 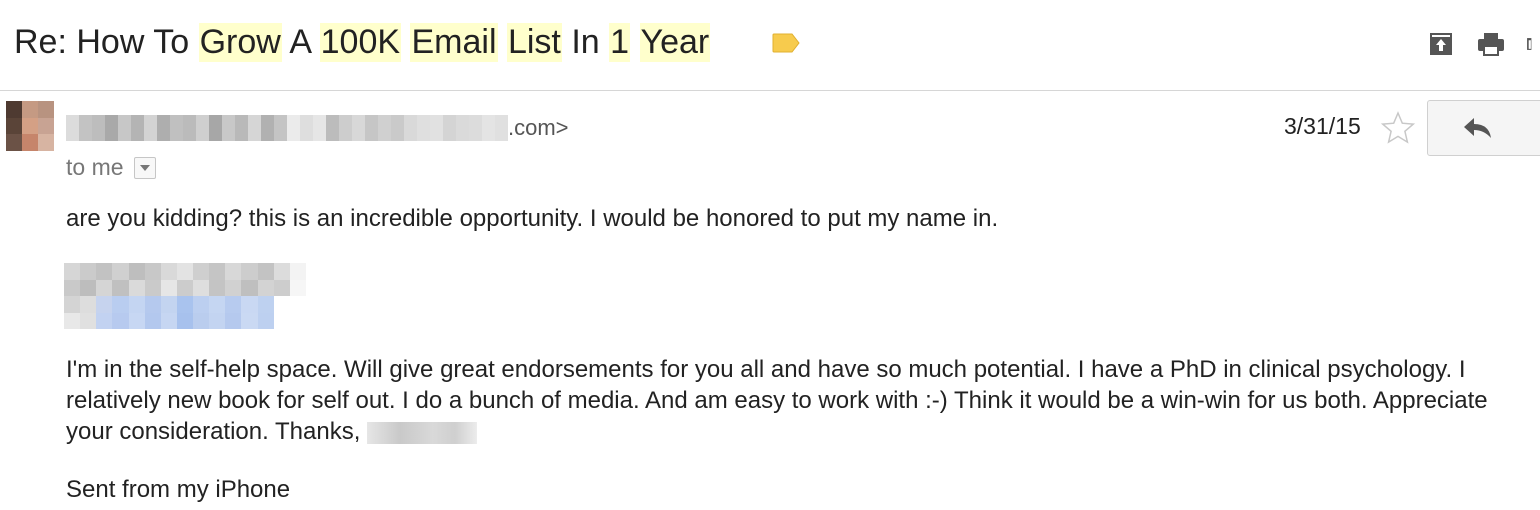 What do you see at coordinates (185, 296) in the screenshot?
I see `blurred-image` at bounding box center [185, 296].